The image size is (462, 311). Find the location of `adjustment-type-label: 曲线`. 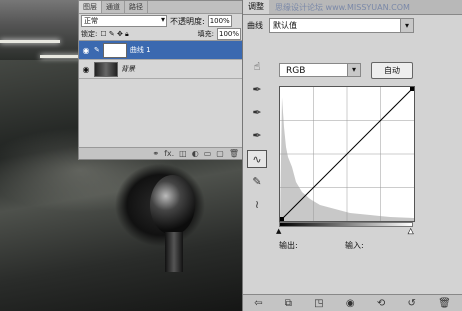

adjustment-type-label: 曲线 is located at coordinates (255, 25).